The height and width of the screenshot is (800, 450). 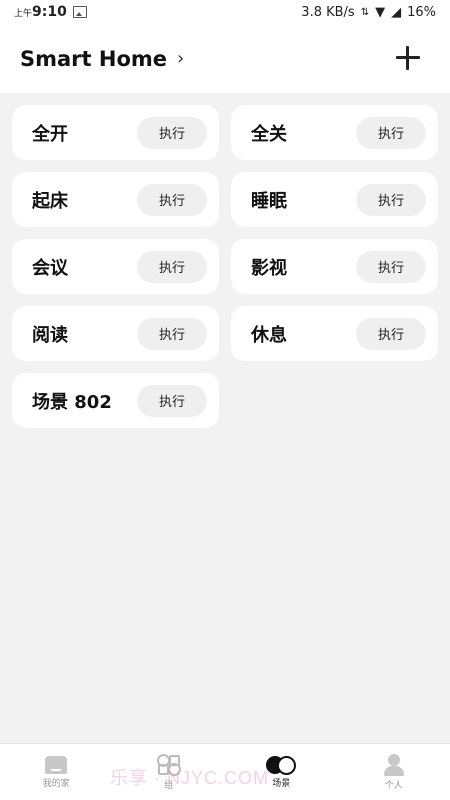 What do you see at coordinates (408, 58) in the screenshot?
I see `add-scene-button` at bounding box center [408, 58].